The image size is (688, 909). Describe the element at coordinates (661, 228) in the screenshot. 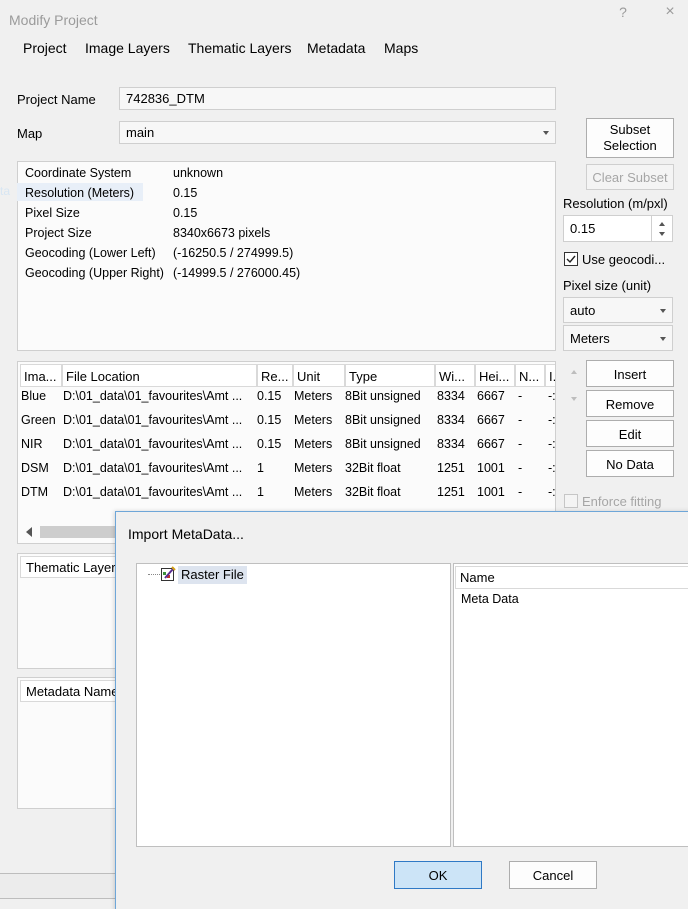

I see `spinner-buttons` at that location.